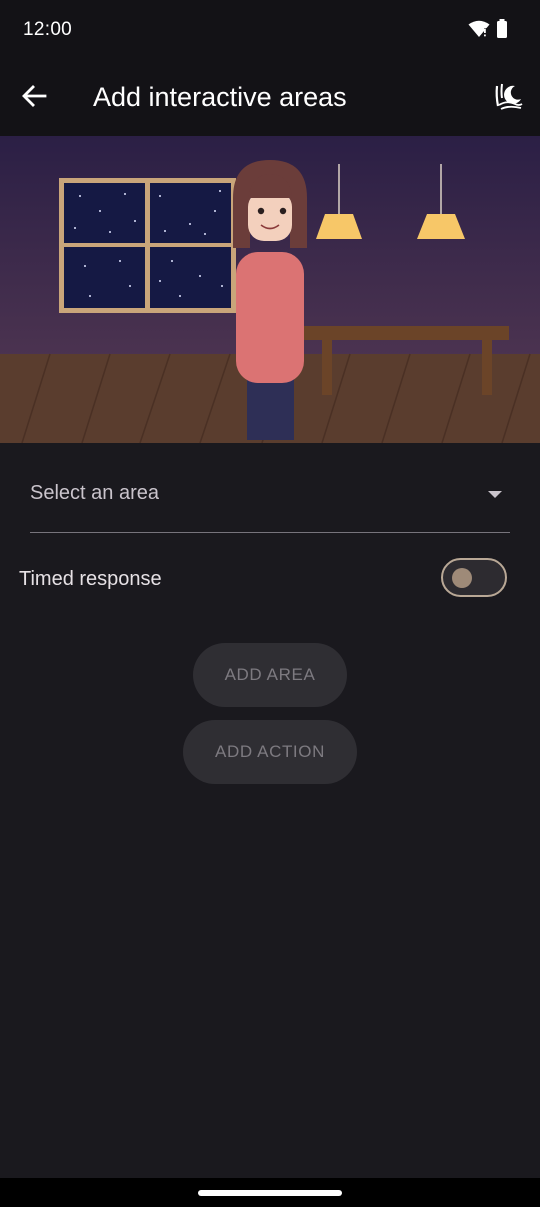 The image size is (540, 1207). I want to click on scene-edit-button, so click(508, 98).